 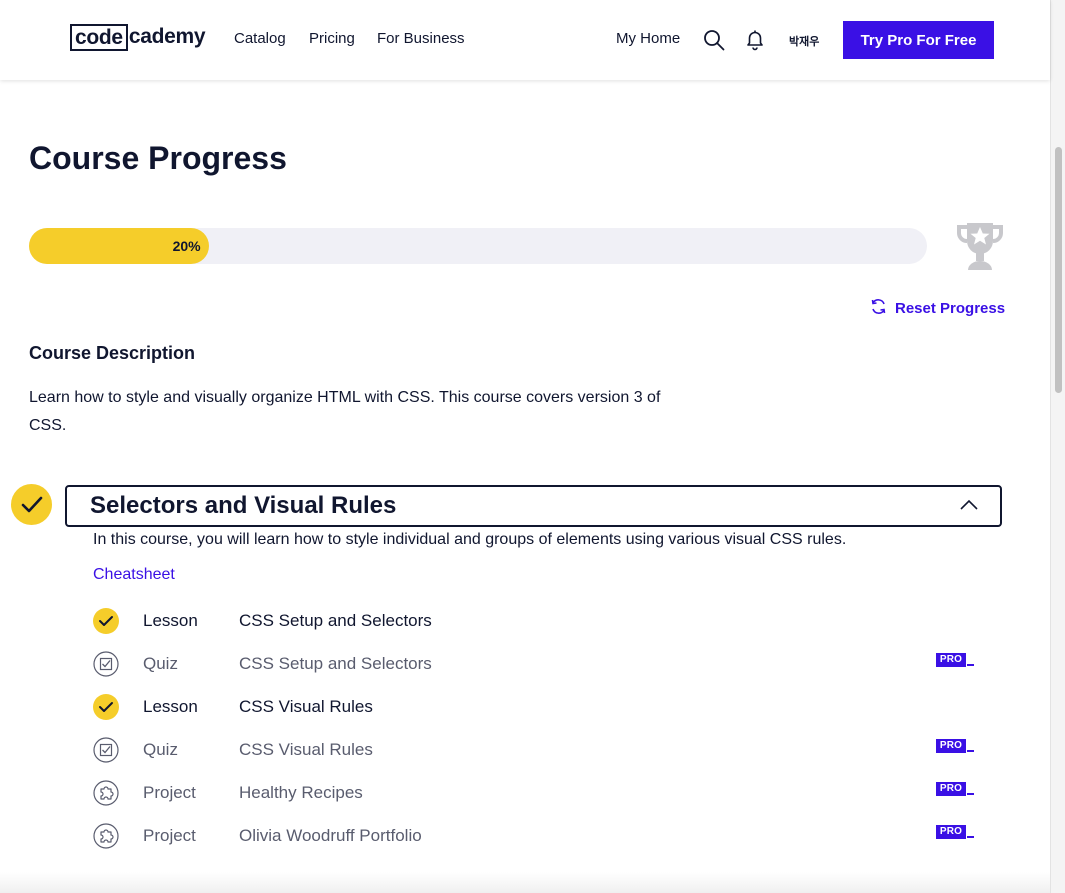 I want to click on refresh-icon, so click(x=878, y=308).